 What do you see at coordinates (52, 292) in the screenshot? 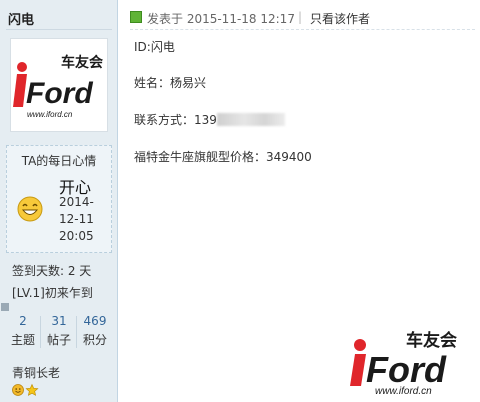
I see `user-level: [LV.1]初来乍到` at bounding box center [52, 292].